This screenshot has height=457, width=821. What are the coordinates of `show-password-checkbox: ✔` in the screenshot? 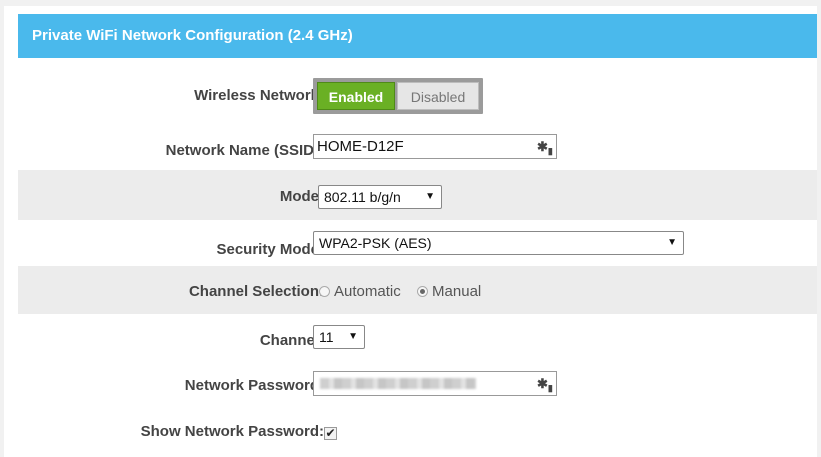 It's located at (330, 433).